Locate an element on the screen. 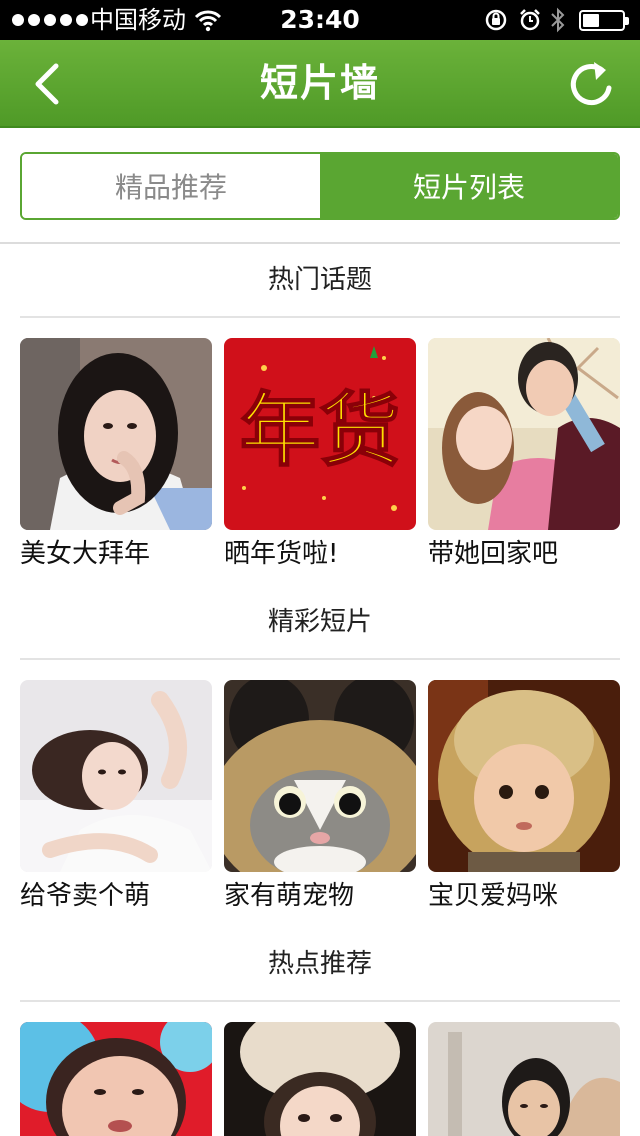 The width and height of the screenshot is (640, 1136). battery-icon is located at coordinates (604, 20).